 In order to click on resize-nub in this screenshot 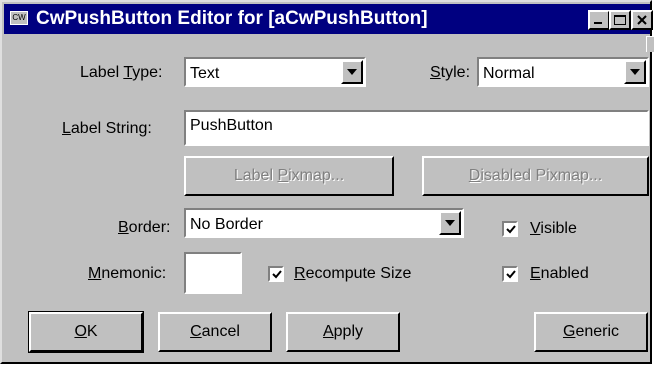, I will do `click(650, 44)`.